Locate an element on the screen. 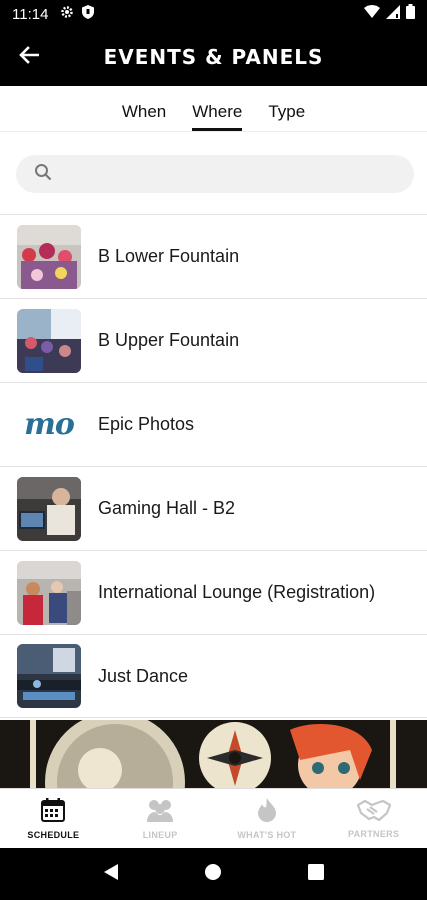 The height and width of the screenshot is (900, 427). location-label: Gaming Hall - B2 is located at coordinates (167, 508).